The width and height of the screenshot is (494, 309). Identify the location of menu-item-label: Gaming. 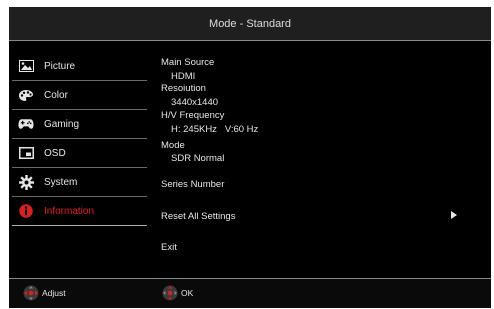
(62, 124).